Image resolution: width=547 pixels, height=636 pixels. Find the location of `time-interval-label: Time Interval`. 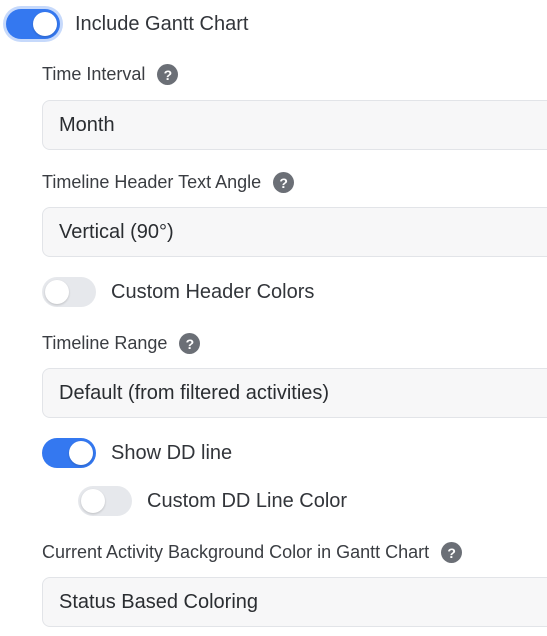

time-interval-label: Time Interval is located at coordinates (94, 74).